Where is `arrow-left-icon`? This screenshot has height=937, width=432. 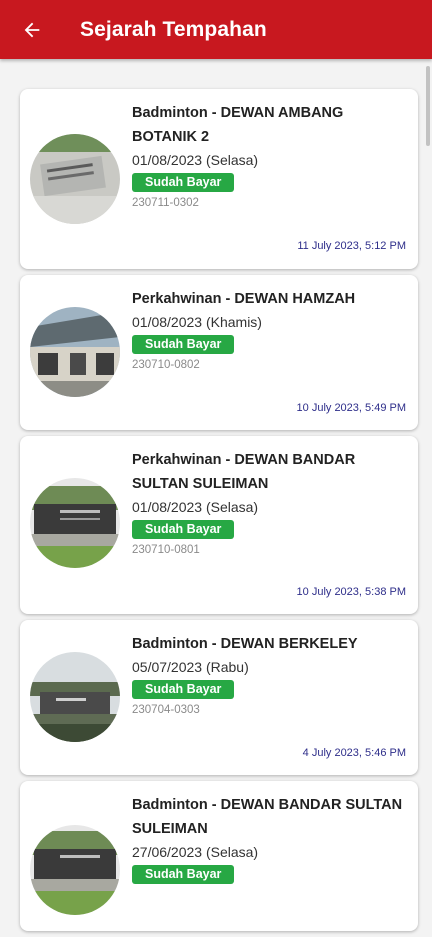
arrow-left-icon is located at coordinates (32, 29).